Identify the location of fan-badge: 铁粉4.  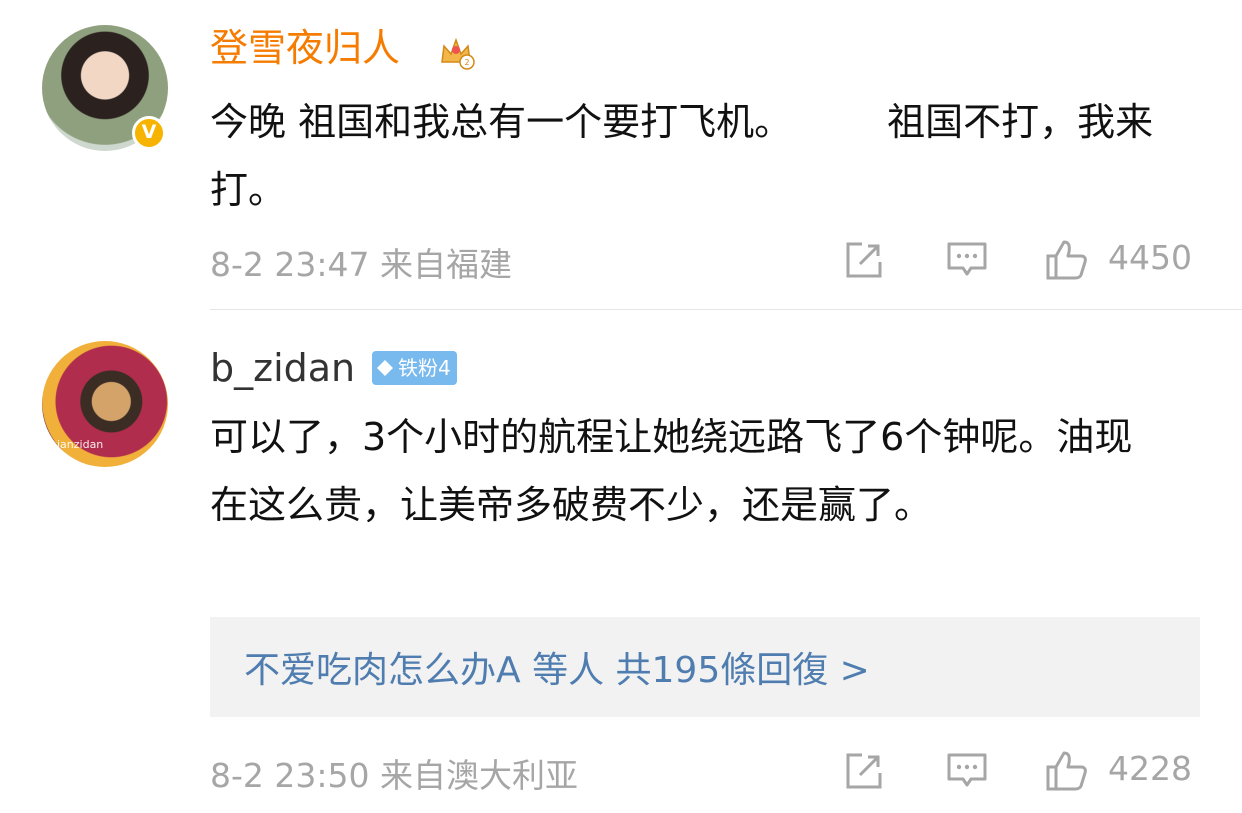
(414, 368).